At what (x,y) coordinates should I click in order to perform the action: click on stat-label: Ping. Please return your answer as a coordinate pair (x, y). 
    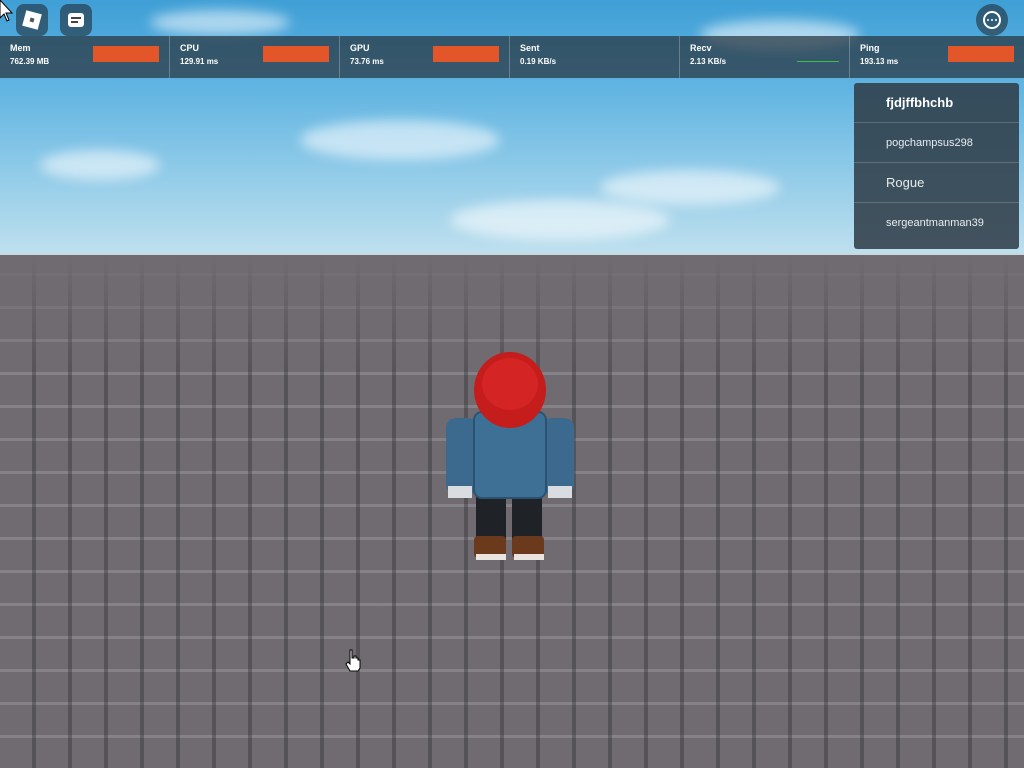
    Looking at the image, I should click on (870, 48).